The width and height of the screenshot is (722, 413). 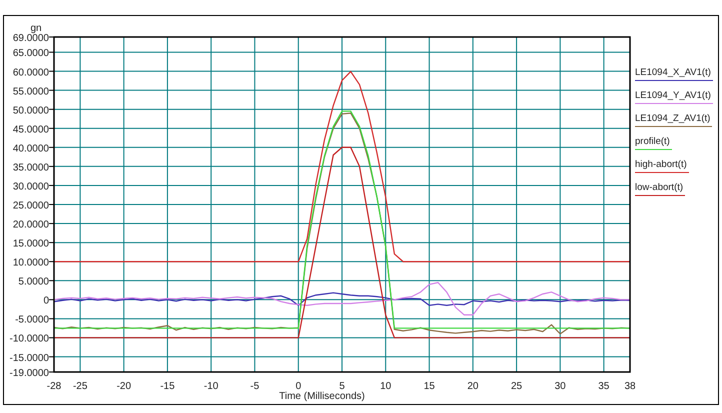 What do you see at coordinates (30, 72) in the screenshot?
I see `y-tick-label: 60.0000` at bounding box center [30, 72].